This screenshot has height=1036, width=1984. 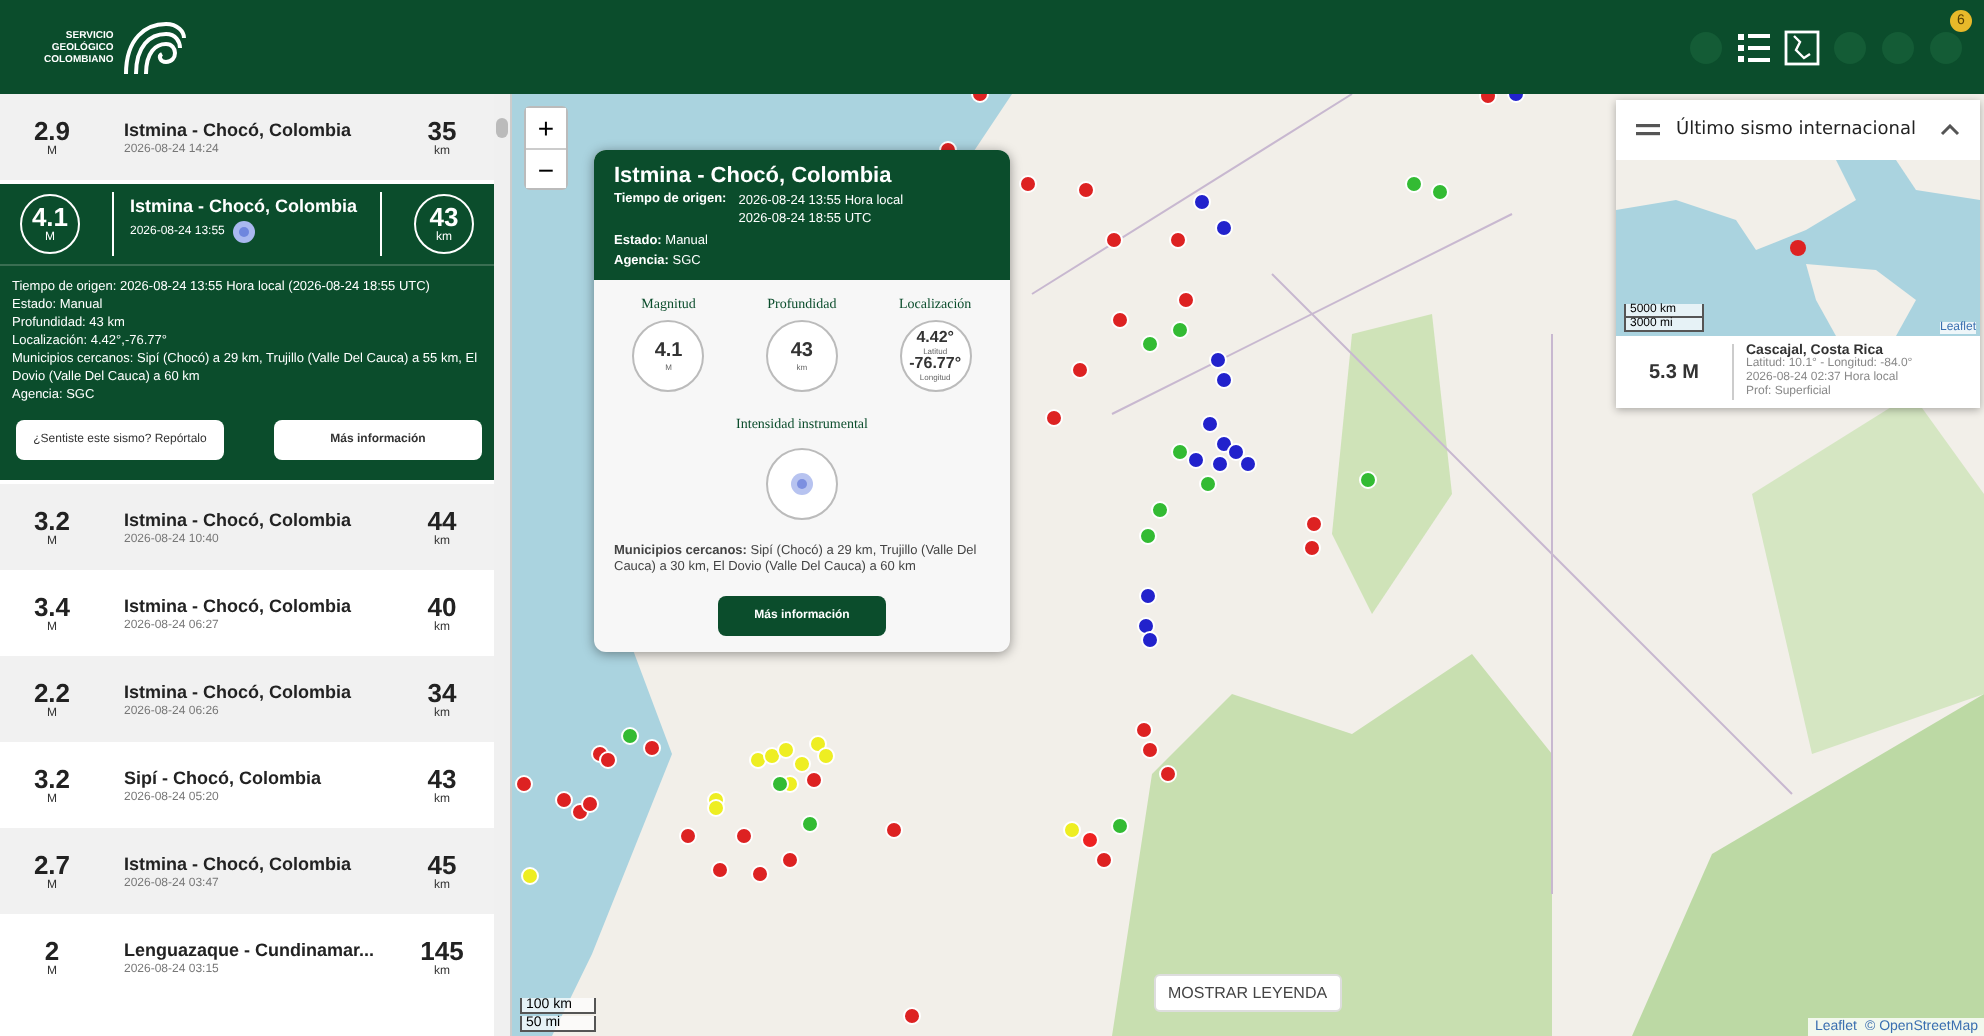 What do you see at coordinates (442, 693) in the screenshot?
I see `depth-value: 34` at bounding box center [442, 693].